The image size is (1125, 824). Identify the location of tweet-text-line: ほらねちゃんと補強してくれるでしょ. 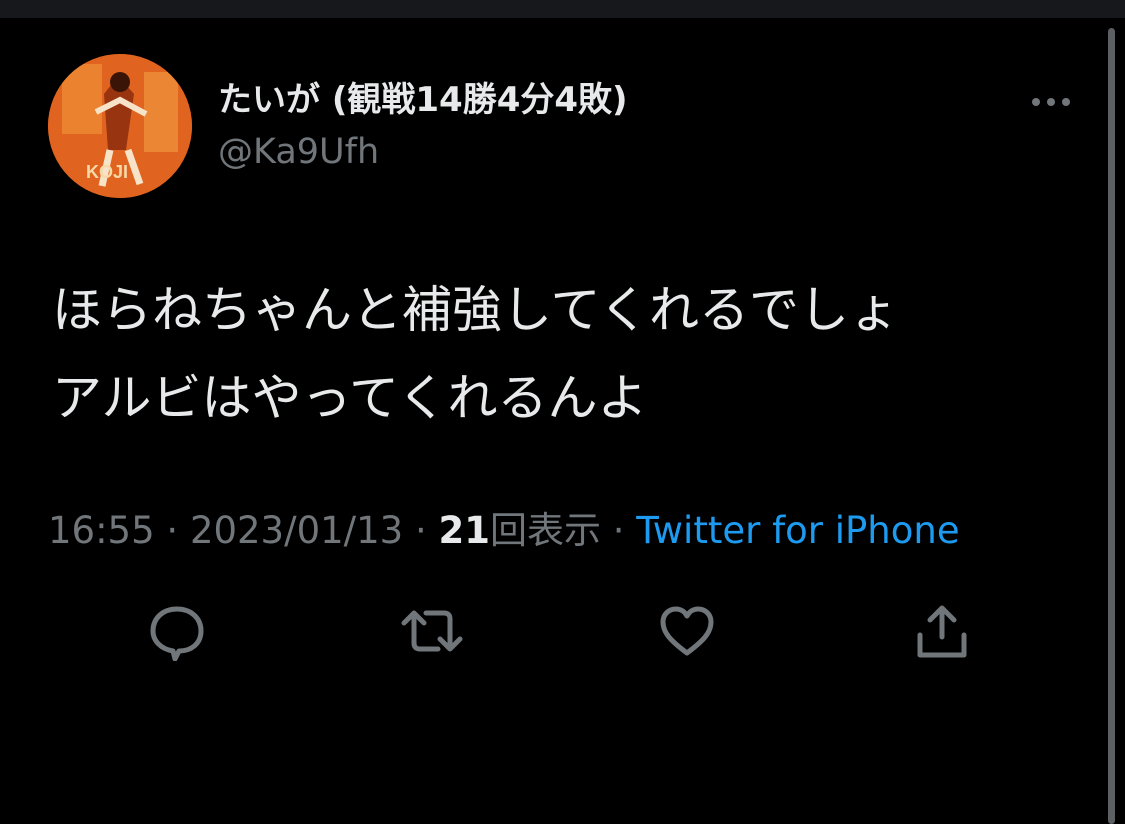
(475, 310).